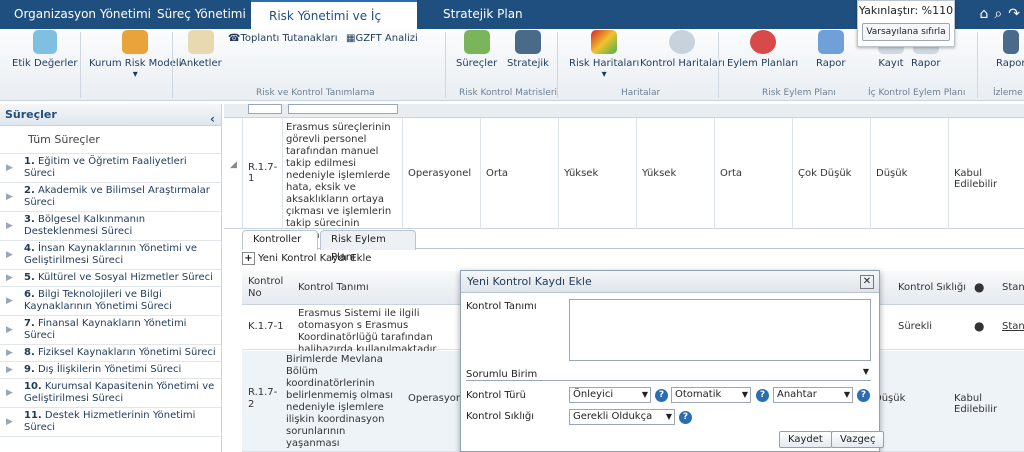  What do you see at coordinates (720, 330) in the screenshot?
I see `control-desc-textarea` at bounding box center [720, 330].